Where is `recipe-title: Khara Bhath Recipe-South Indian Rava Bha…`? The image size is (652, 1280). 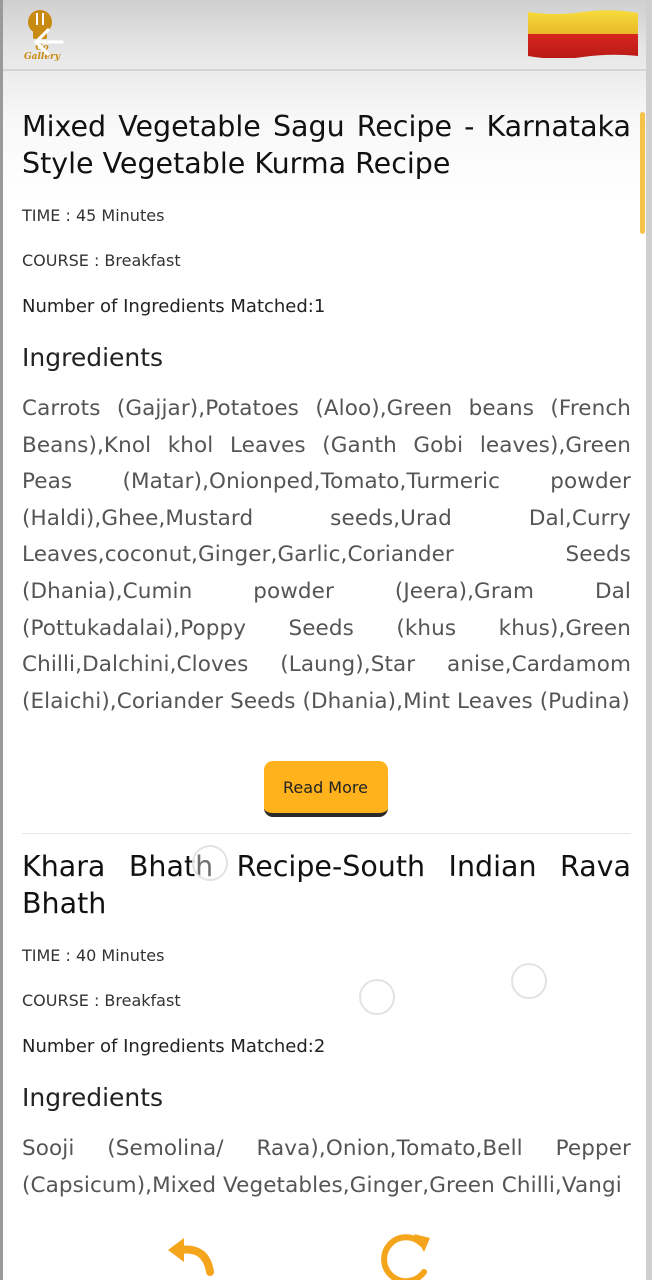
recipe-title: Khara Bhath Recipe-South Indian Rava Bha… is located at coordinates (326, 885).